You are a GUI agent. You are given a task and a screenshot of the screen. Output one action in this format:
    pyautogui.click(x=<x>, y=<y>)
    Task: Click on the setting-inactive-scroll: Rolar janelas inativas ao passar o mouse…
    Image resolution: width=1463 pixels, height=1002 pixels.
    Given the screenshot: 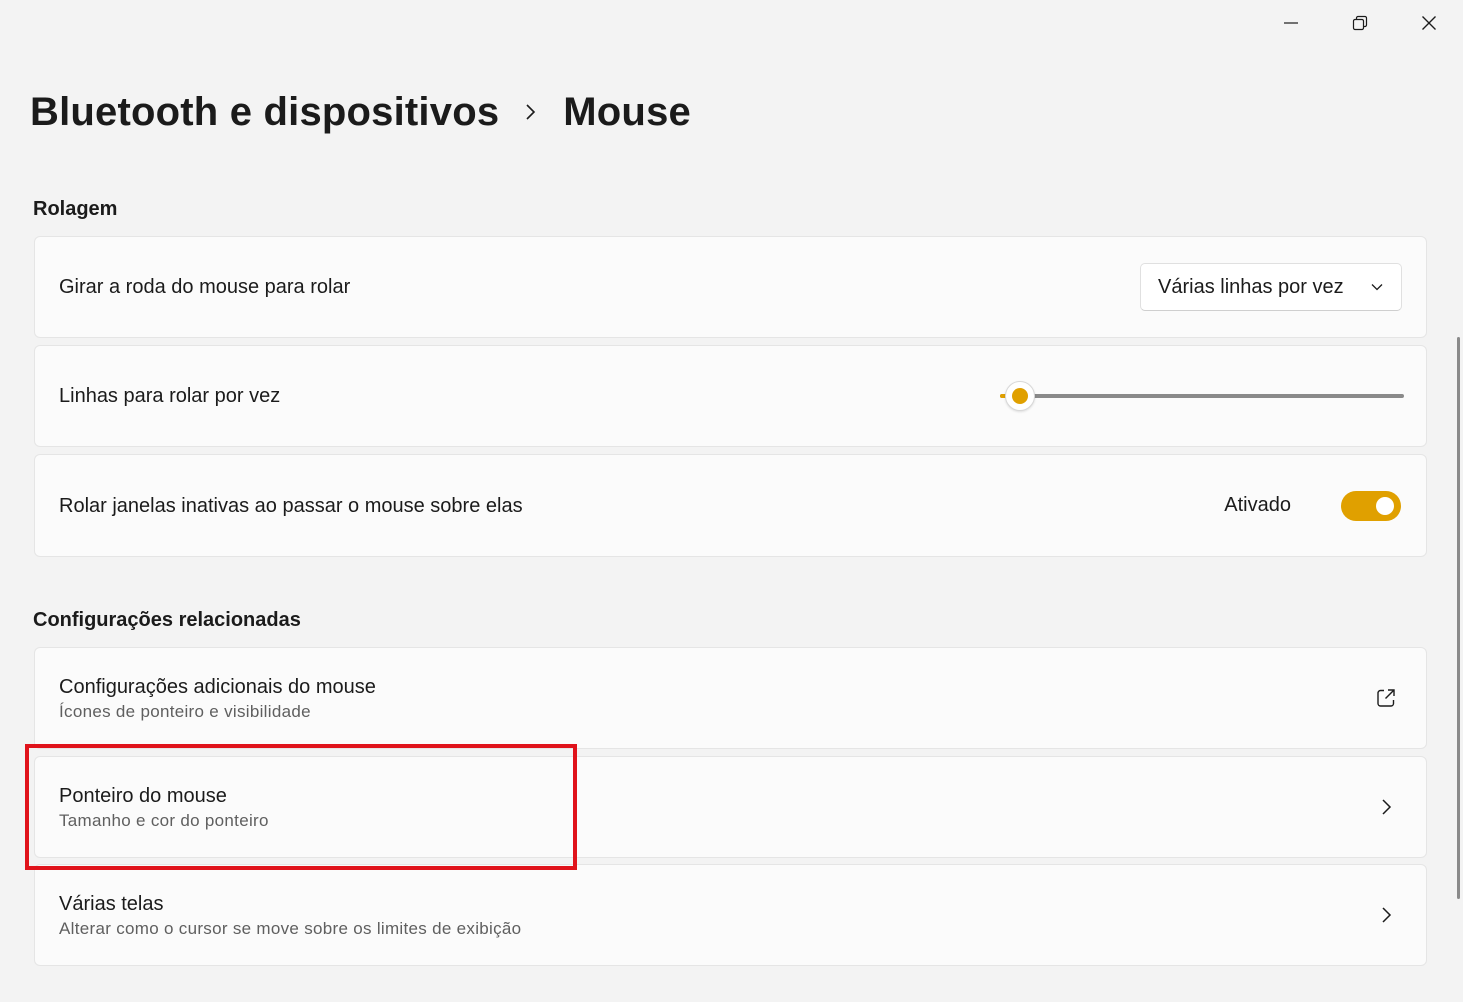 What is the action you would take?
    pyautogui.click(x=730, y=505)
    